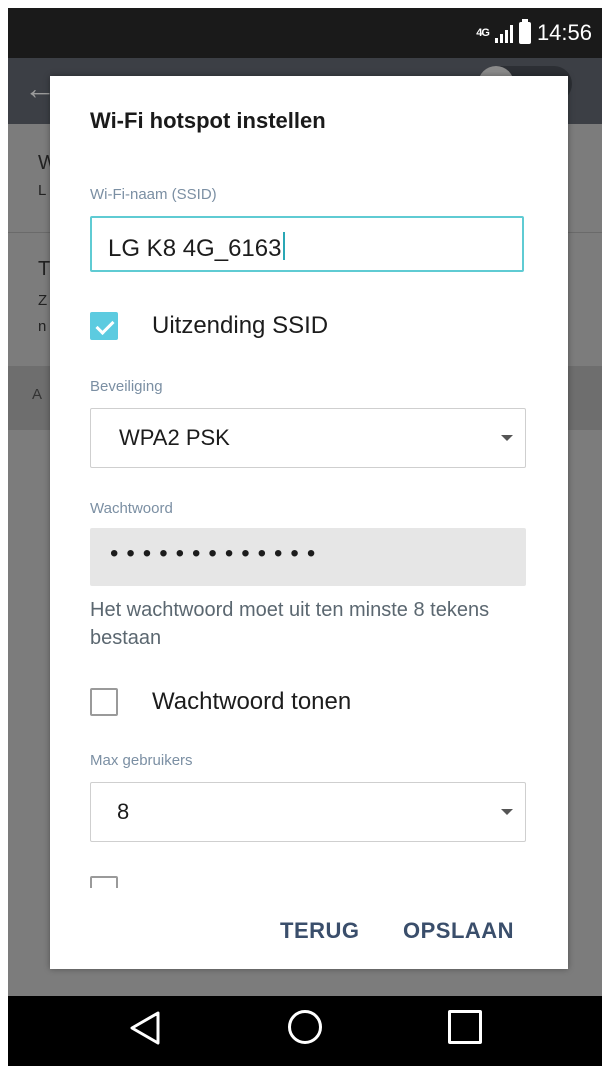 Image resolution: width=602 pixels, height=1066 pixels. Describe the element at coordinates (524, 31) in the screenshot. I see `battery-icon` at that location.